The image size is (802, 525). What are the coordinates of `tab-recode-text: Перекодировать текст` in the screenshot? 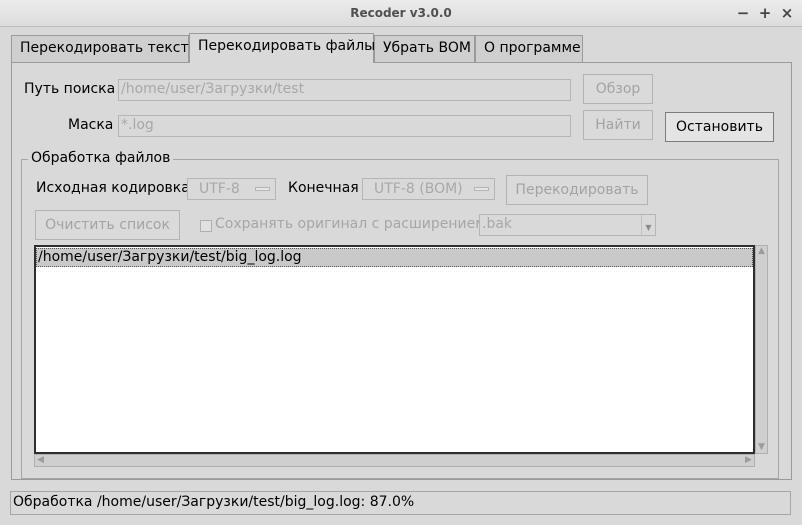 It's located at (100, 48).